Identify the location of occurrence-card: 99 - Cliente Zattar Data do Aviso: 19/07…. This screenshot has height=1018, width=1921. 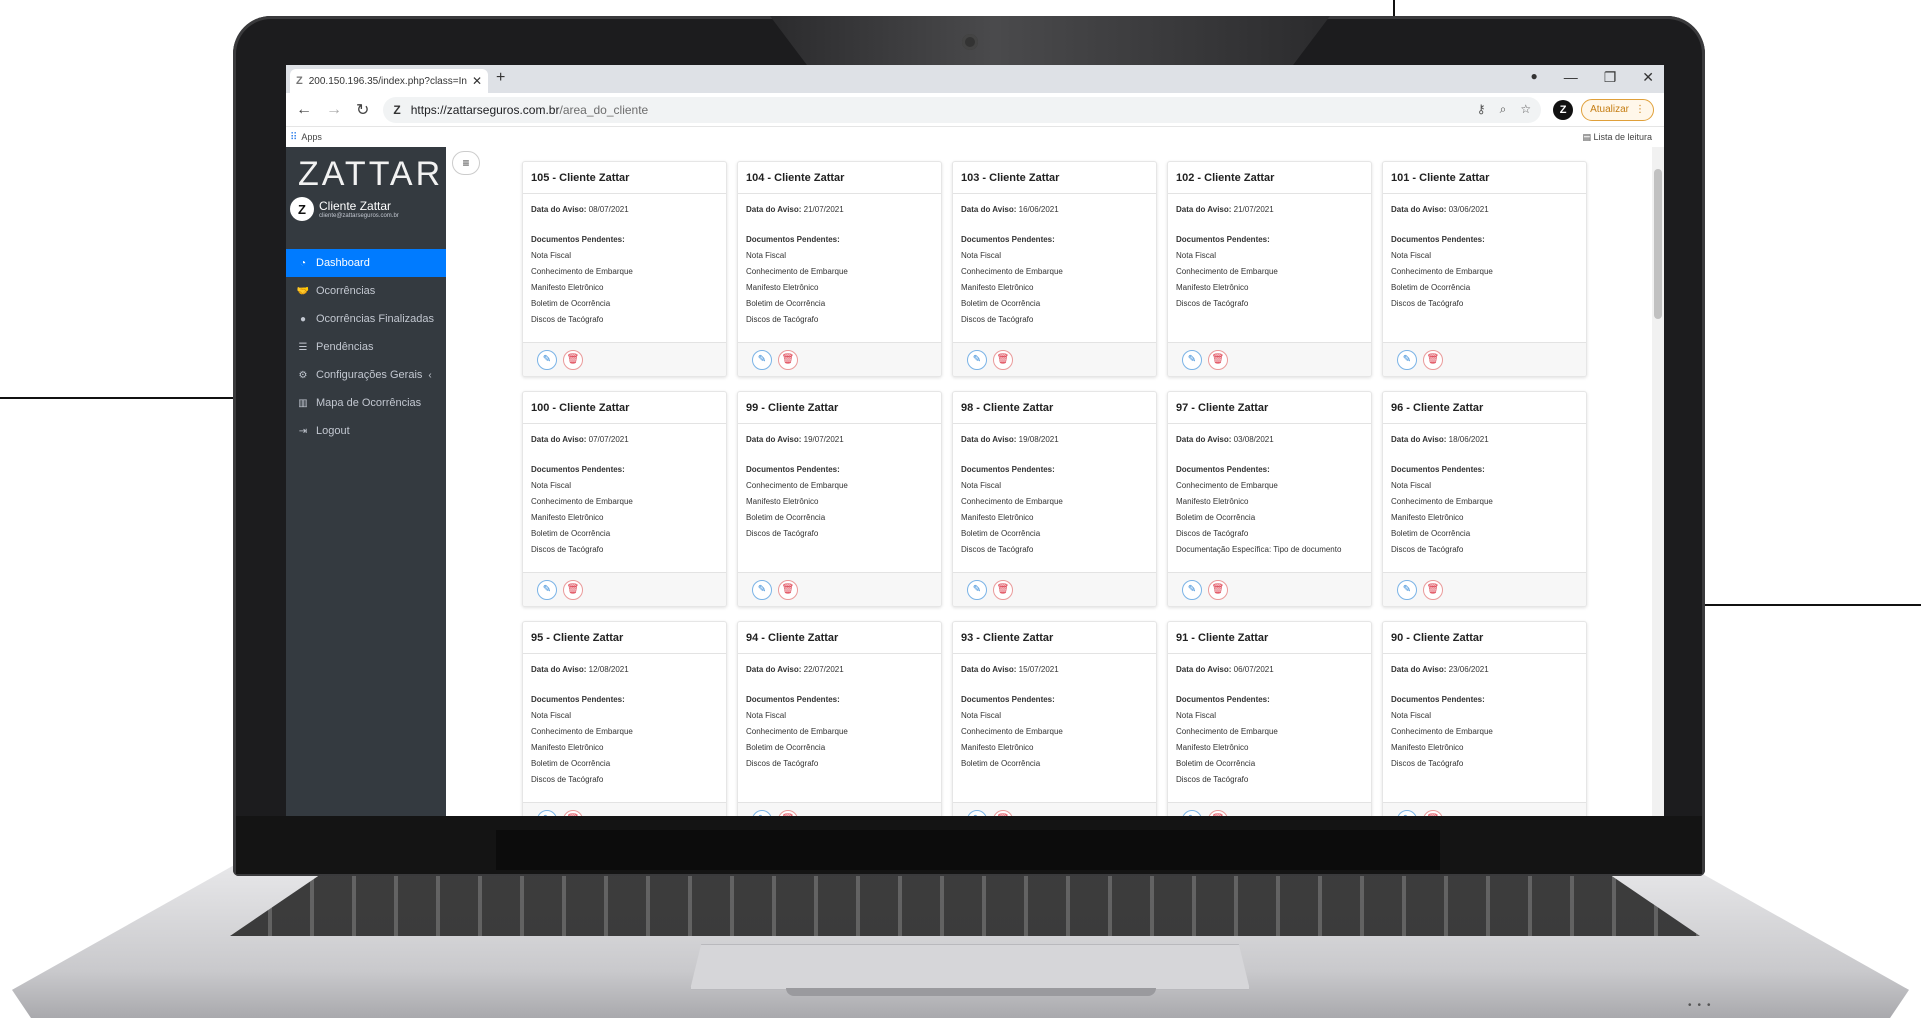
(839, 499).